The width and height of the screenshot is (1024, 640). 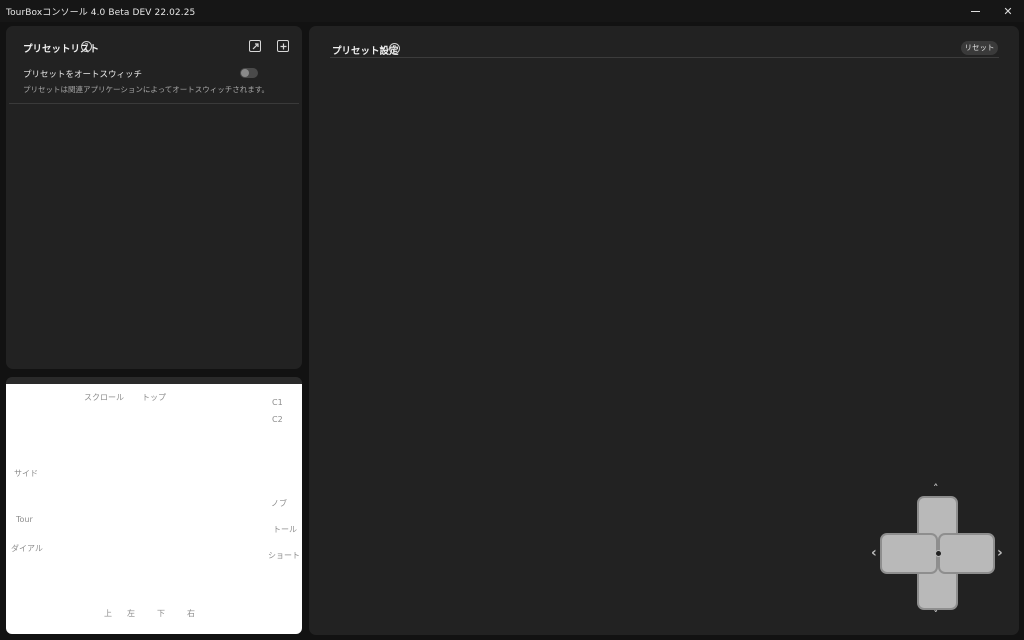 What do you see at coordinates (1000, 553) in the screenshot?
I see `dpad-right-arrow-icon: ›` at bounding box center [1000, 553].